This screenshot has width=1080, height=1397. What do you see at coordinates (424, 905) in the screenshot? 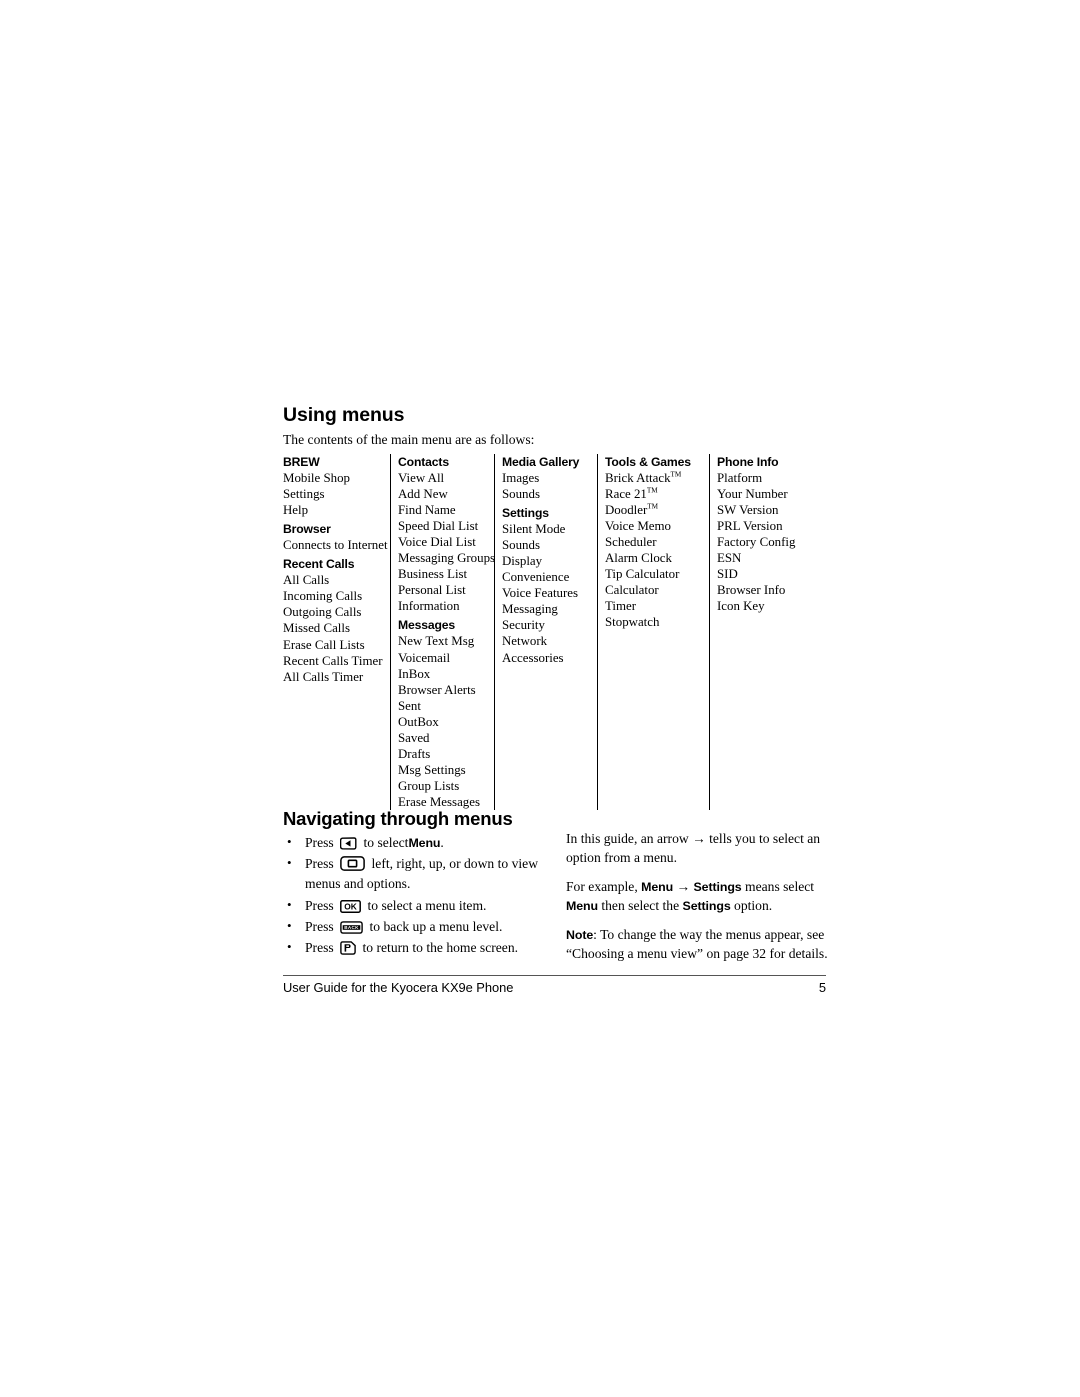
I see `list-item: Press OK to select a menu item.` at bounding box center [424, 905].